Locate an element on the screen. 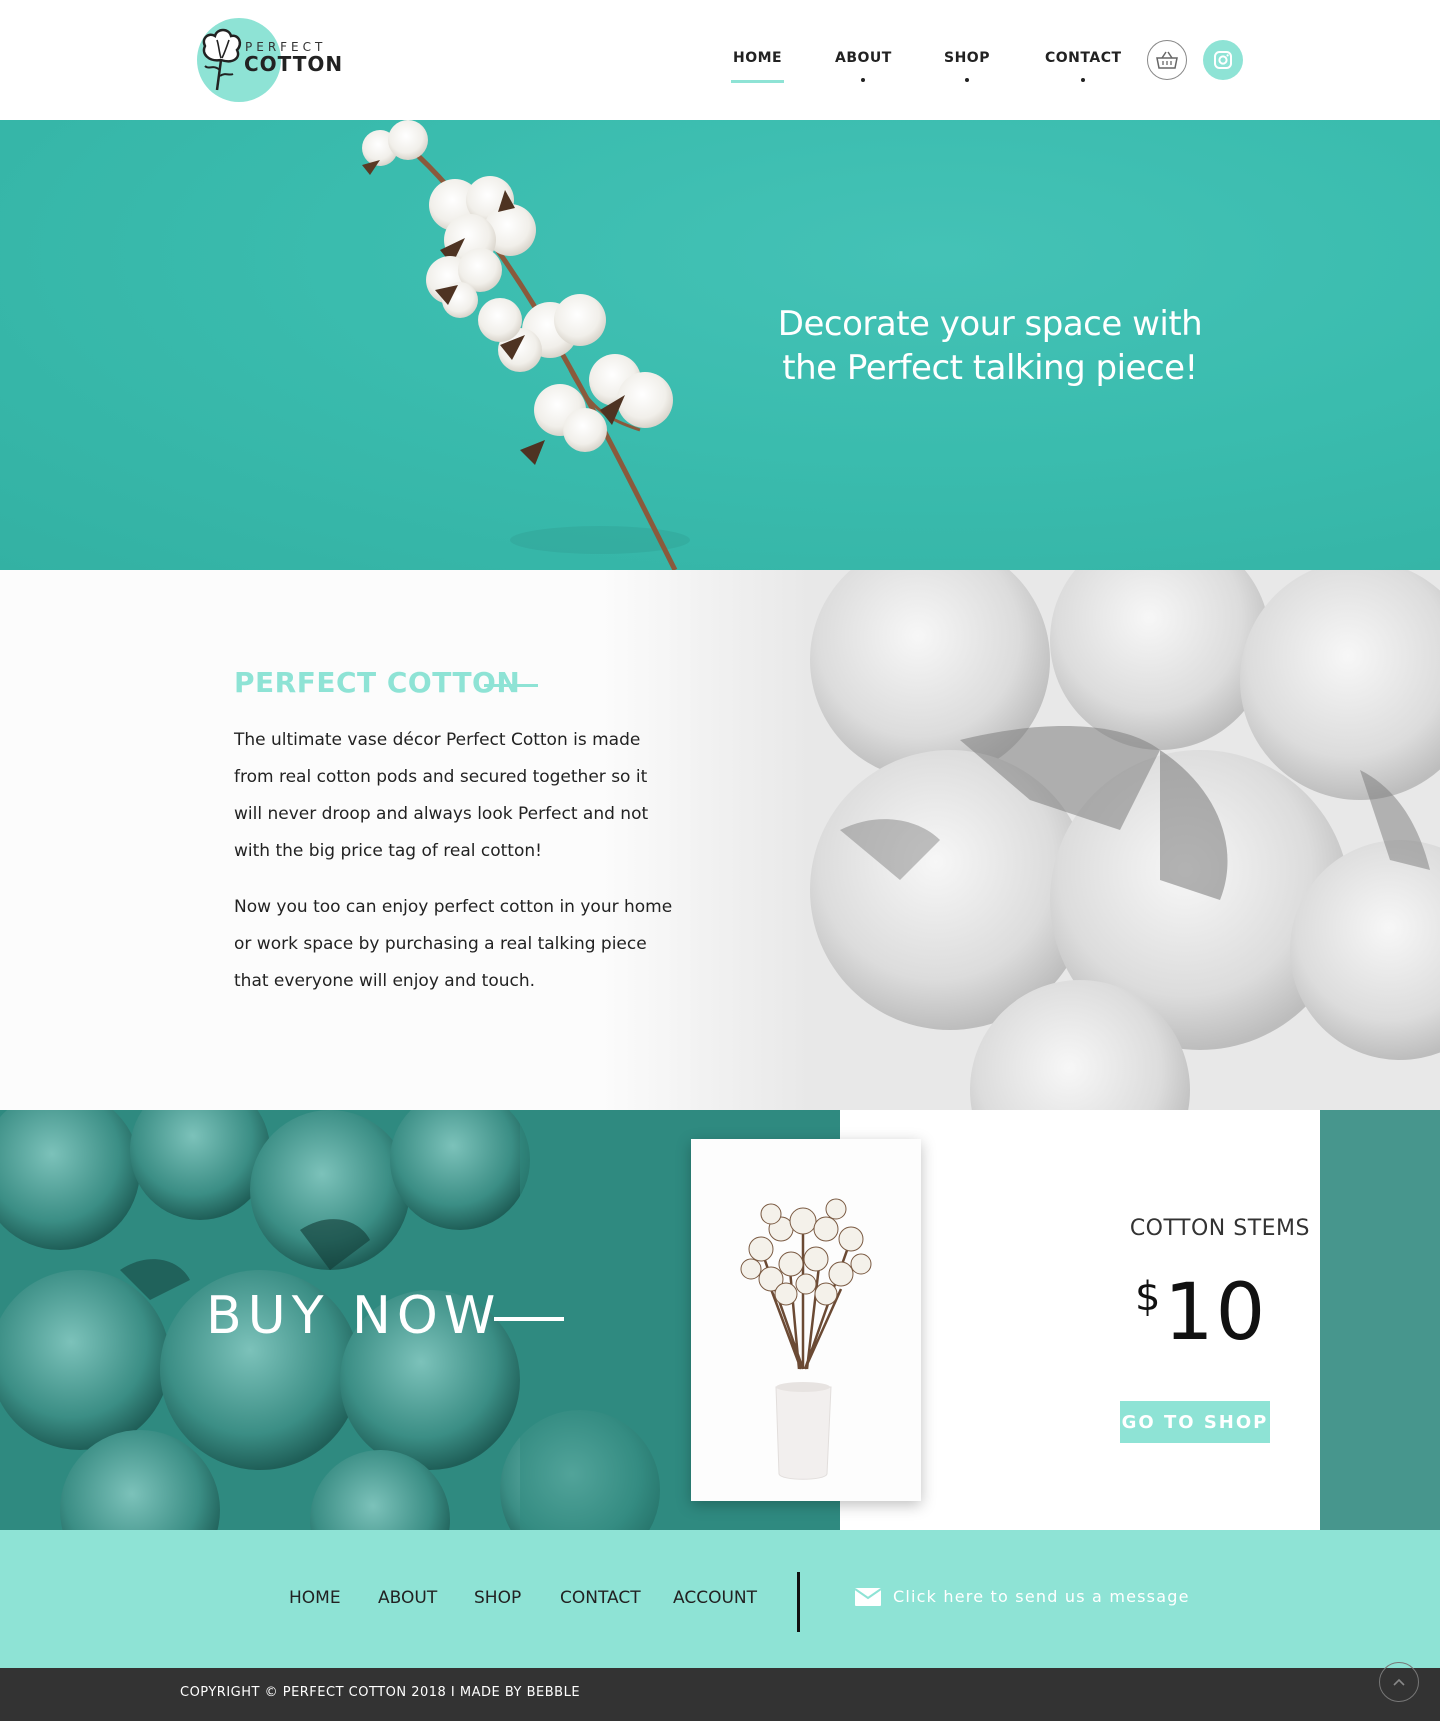 The width and height of the screenshot is (1440, 1721). nav-active-underline is located at coordinates (758, 81).